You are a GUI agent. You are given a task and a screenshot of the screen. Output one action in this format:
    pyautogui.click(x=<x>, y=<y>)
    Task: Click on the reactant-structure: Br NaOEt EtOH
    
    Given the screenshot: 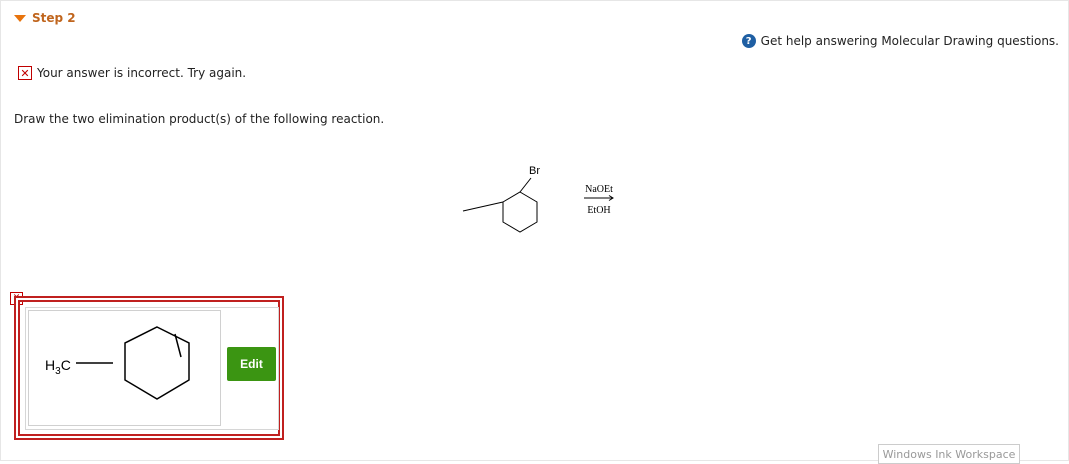 What is the action you would take?
    pyautogui.click(x=538, y=199)
    